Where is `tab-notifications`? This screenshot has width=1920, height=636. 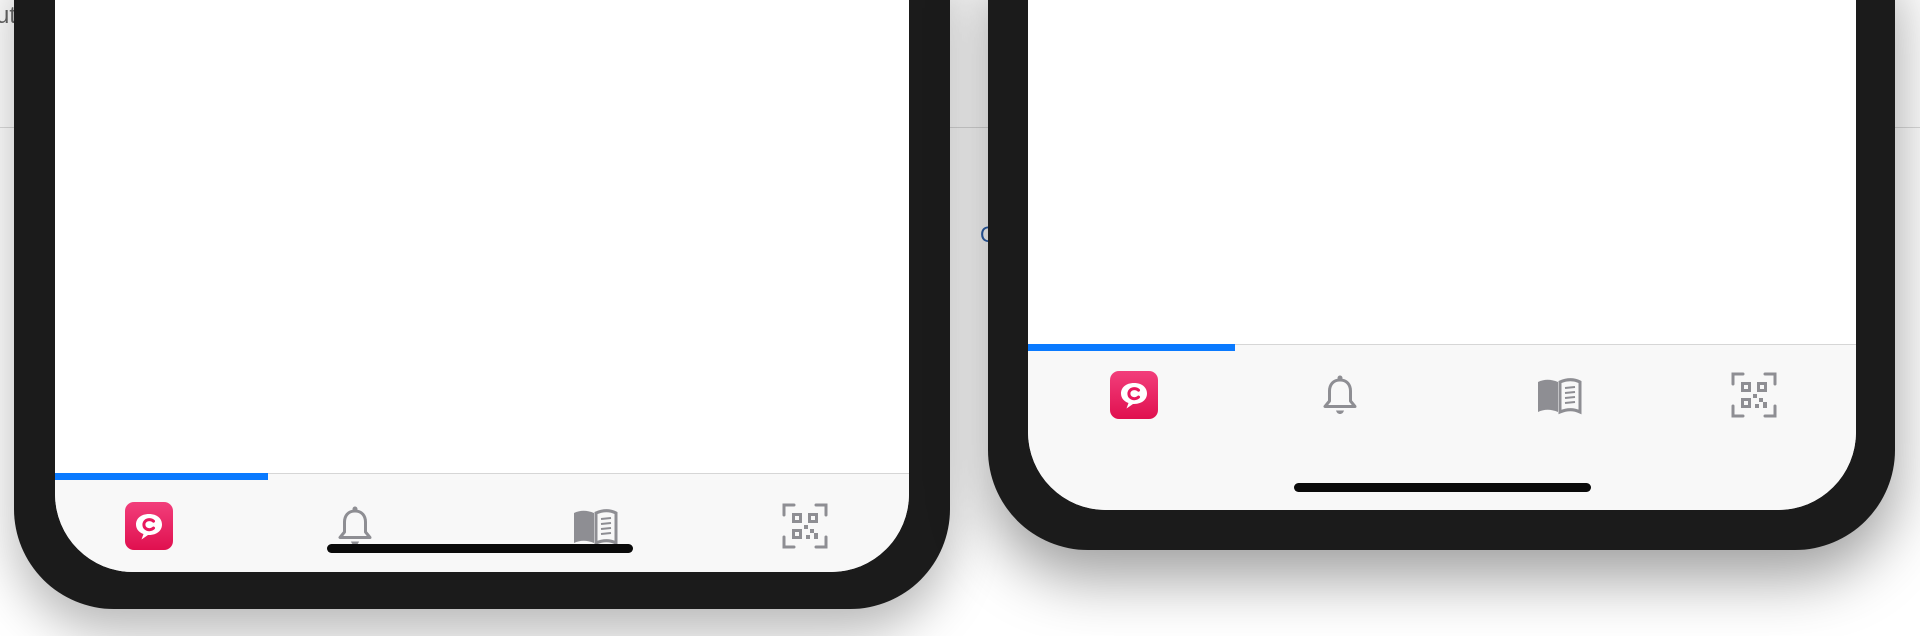
tab-notifications is located at coordinates (1340, 395).